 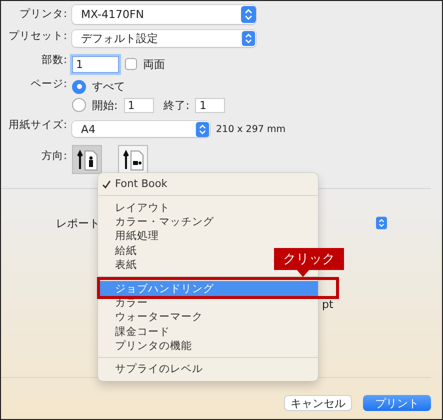 What do you see at coordinates (154, 64) in the screenshot?
I see `duplex-label: 両面` at bounding box center [154, 64].